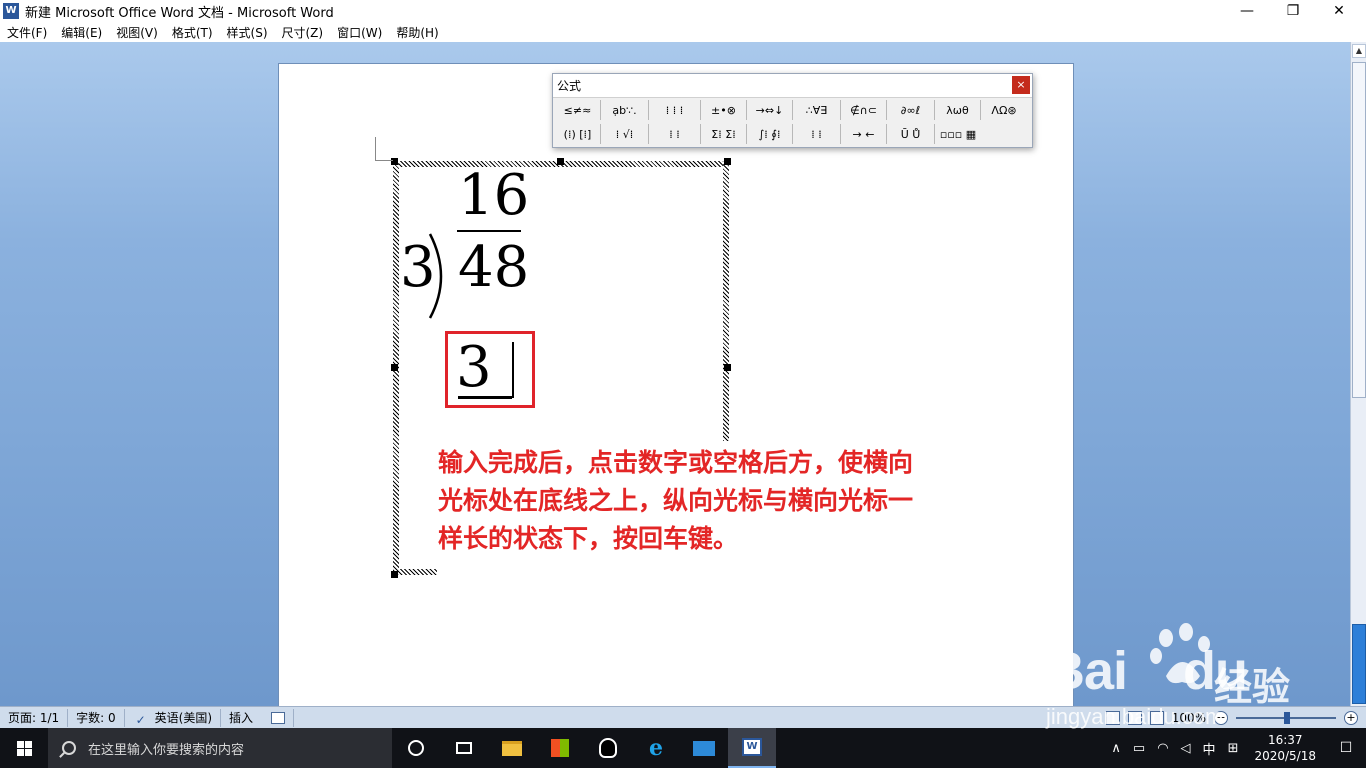  I want to click on taskbar-search-box: 在这里输入你要搜索的内容, so click(220, 748).